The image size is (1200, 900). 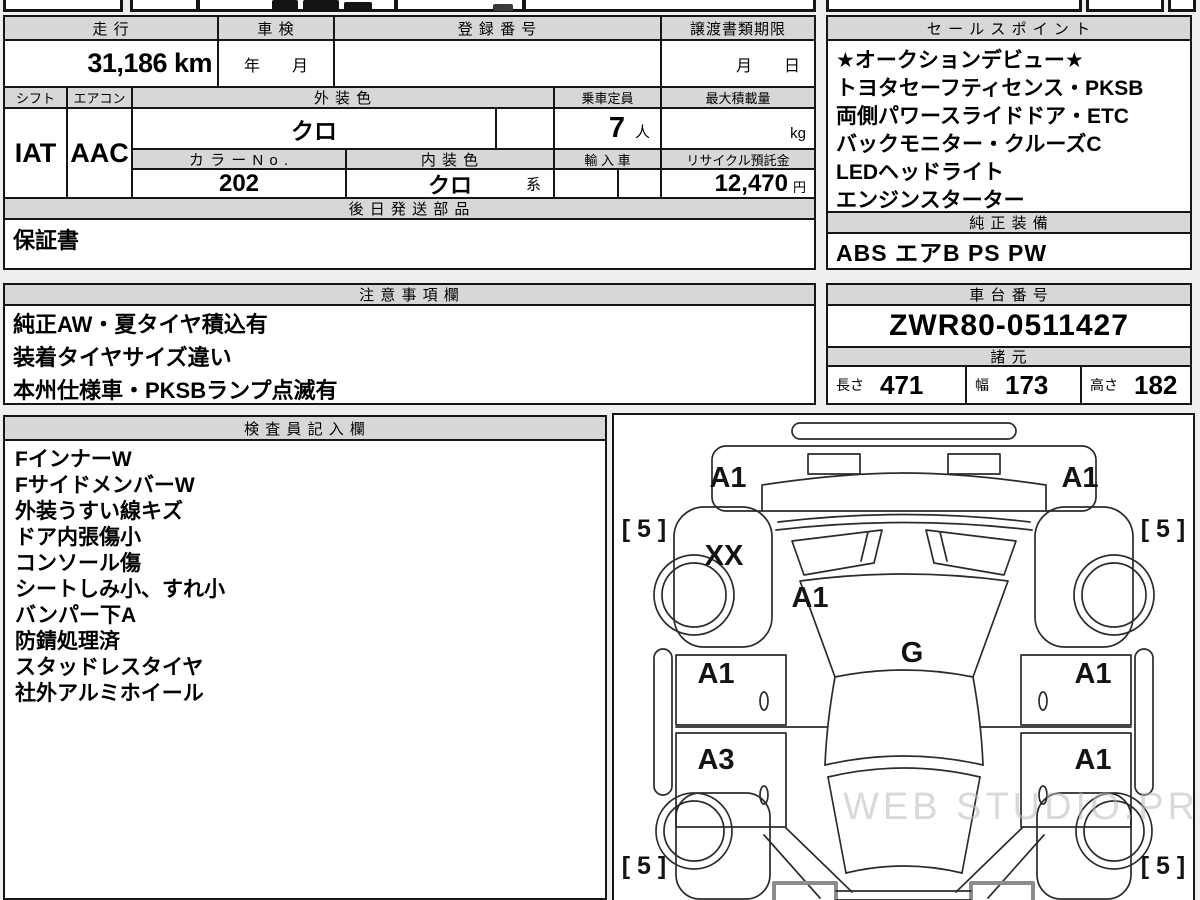 I want to click on height-value: 182, so click(x=1156, y=384).